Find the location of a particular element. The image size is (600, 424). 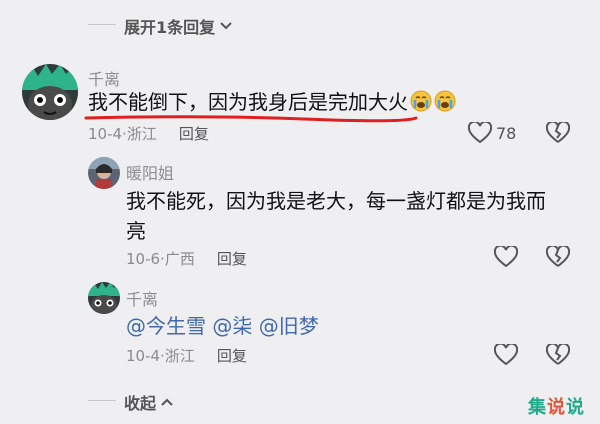

comment-text: 我不能死，因为我是老大，每一盏灯都是为我而 亮 is located at coordinates (336, 216).